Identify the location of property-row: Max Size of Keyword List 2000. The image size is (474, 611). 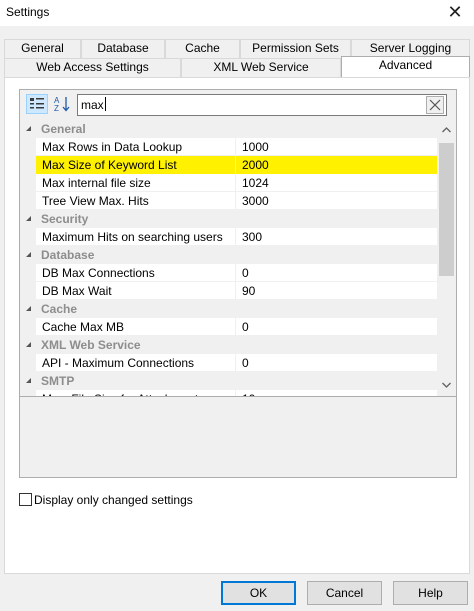
(228, 165).